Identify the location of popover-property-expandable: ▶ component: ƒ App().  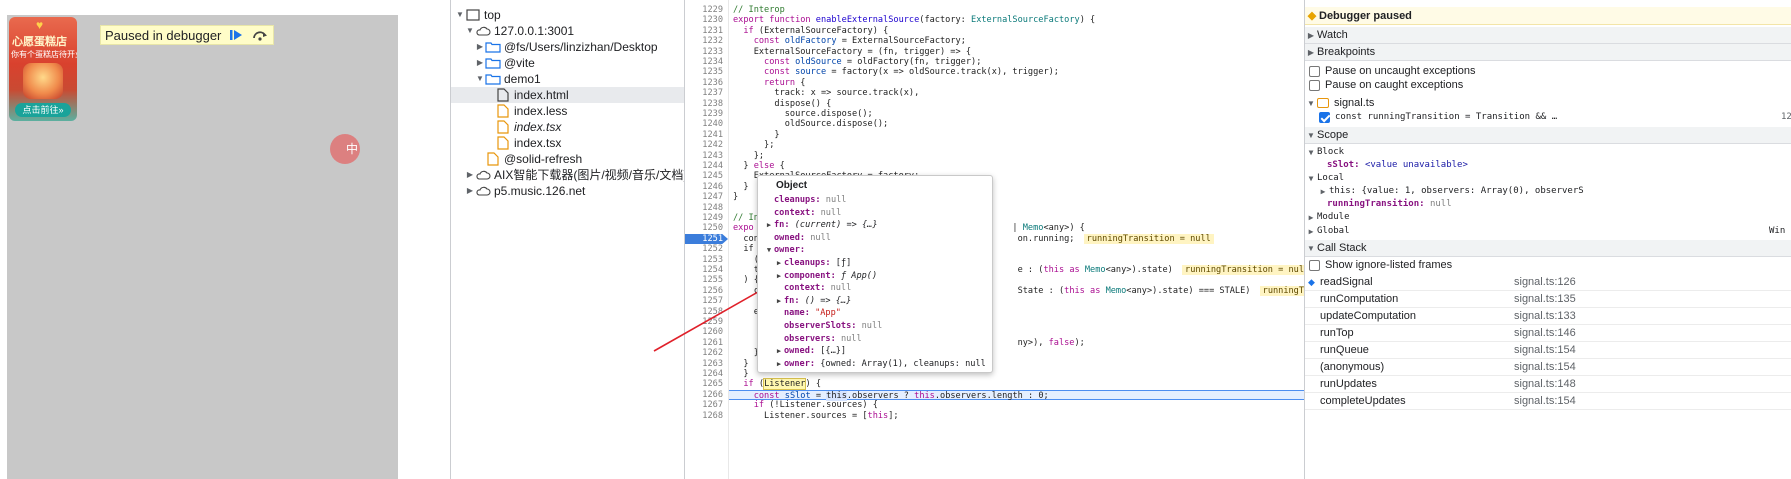
(891, 276).